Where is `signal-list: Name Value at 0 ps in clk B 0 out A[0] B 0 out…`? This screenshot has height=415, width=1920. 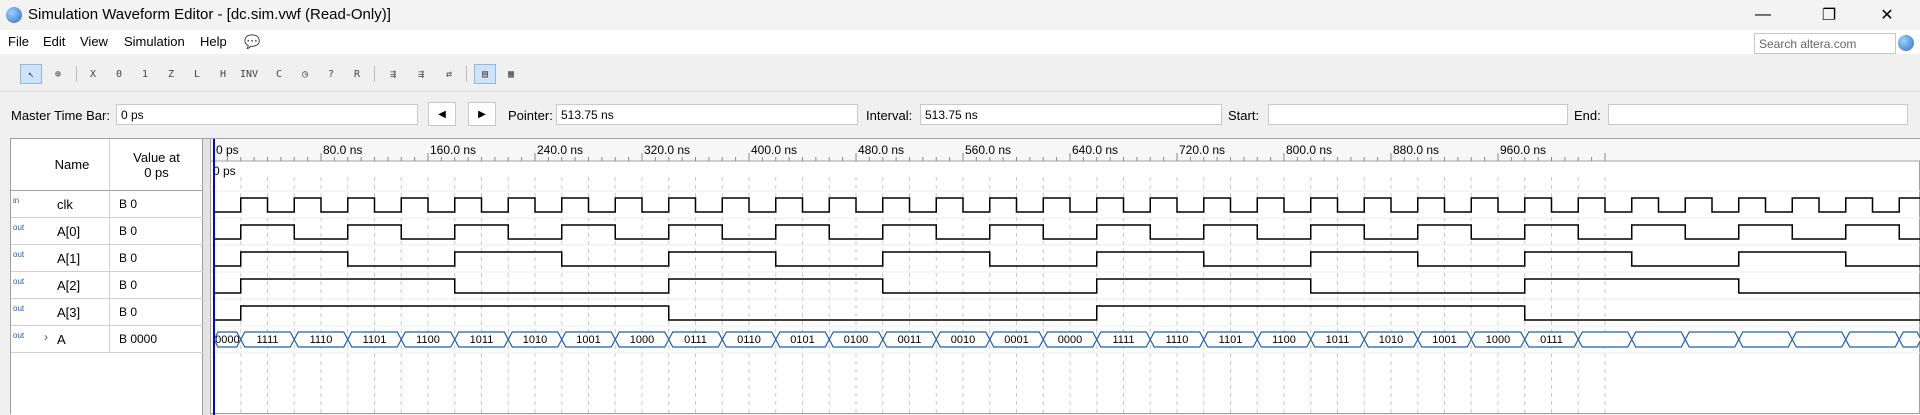
signal-list: Name Value at 0 ps in clk B 0 out A[0] B 0 out… is located at coordinates (107, 277).